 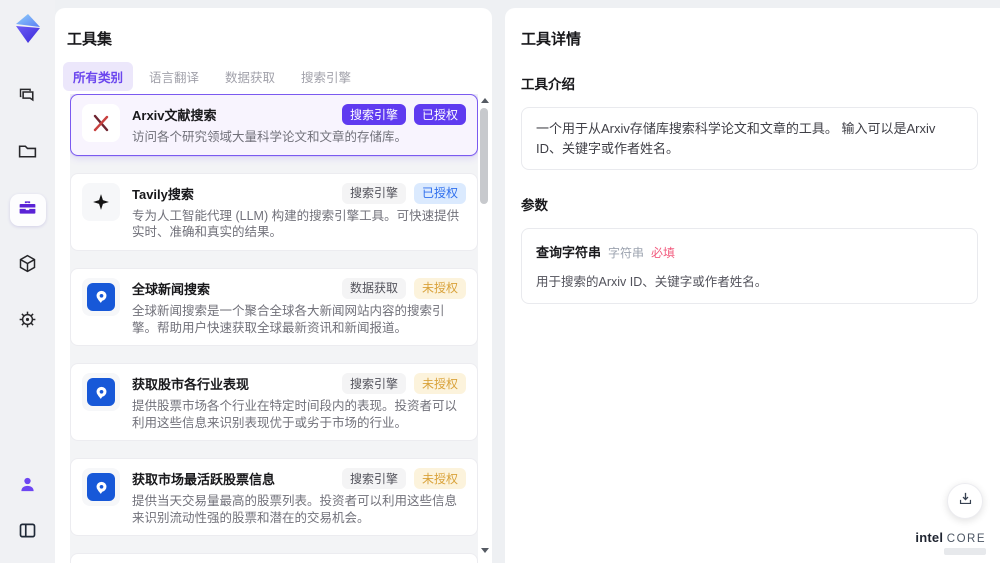 I want to click on download-button, so click(x=965, y=501).